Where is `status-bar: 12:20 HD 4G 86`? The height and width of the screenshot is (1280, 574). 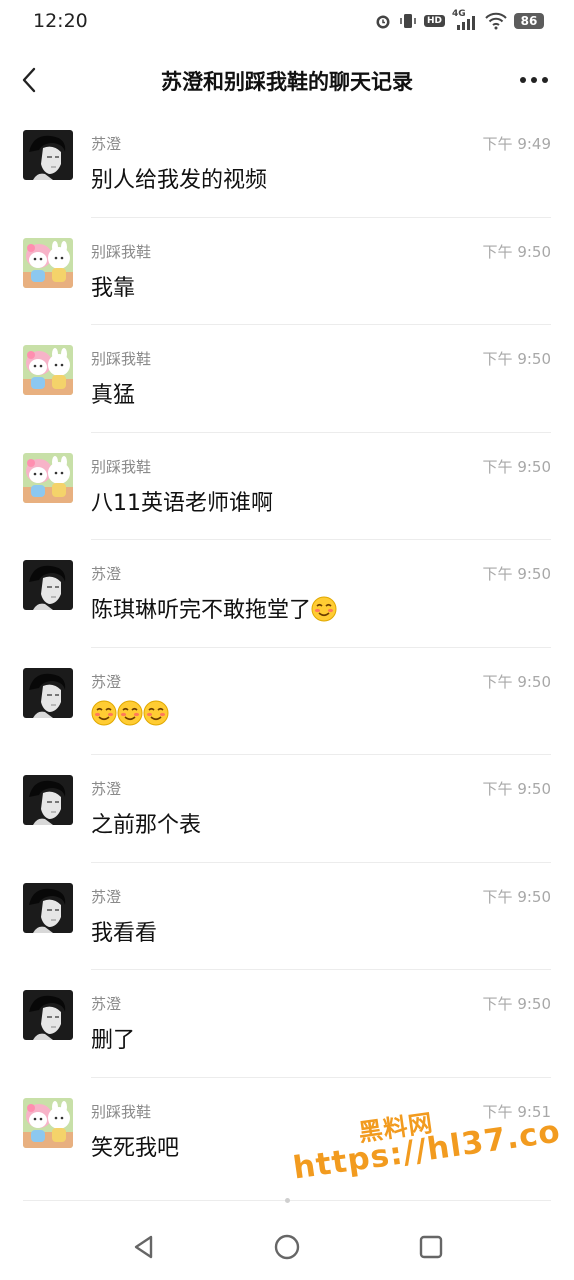
status-bar: 12:20 HD 4G 86 is located at coordinates (287, 22).